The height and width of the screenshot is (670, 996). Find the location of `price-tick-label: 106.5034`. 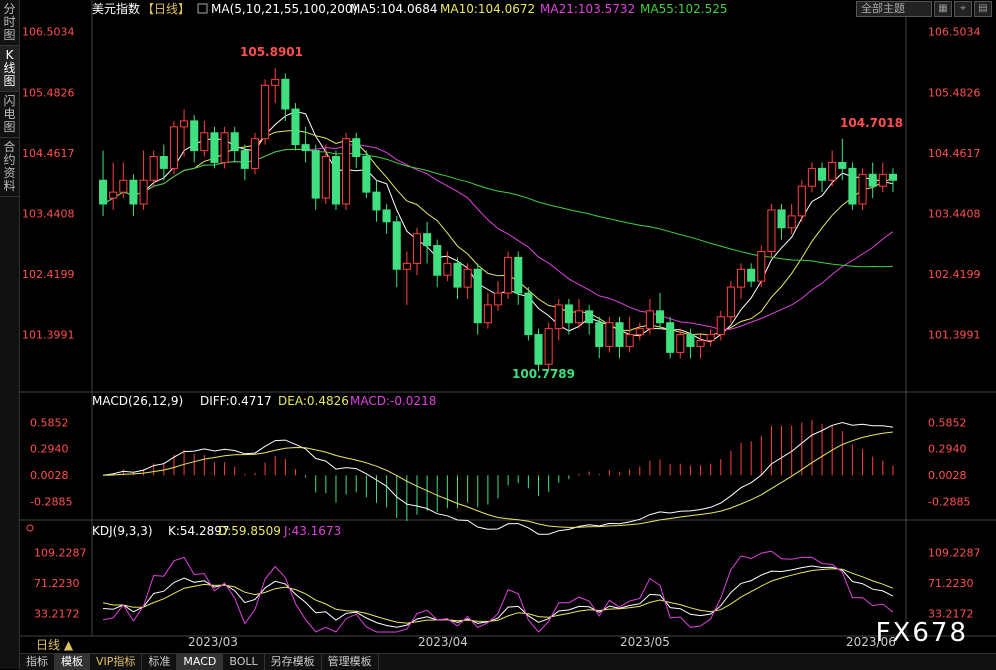

price-tick-label: 106.5034 is located at coordinates (954, 32).